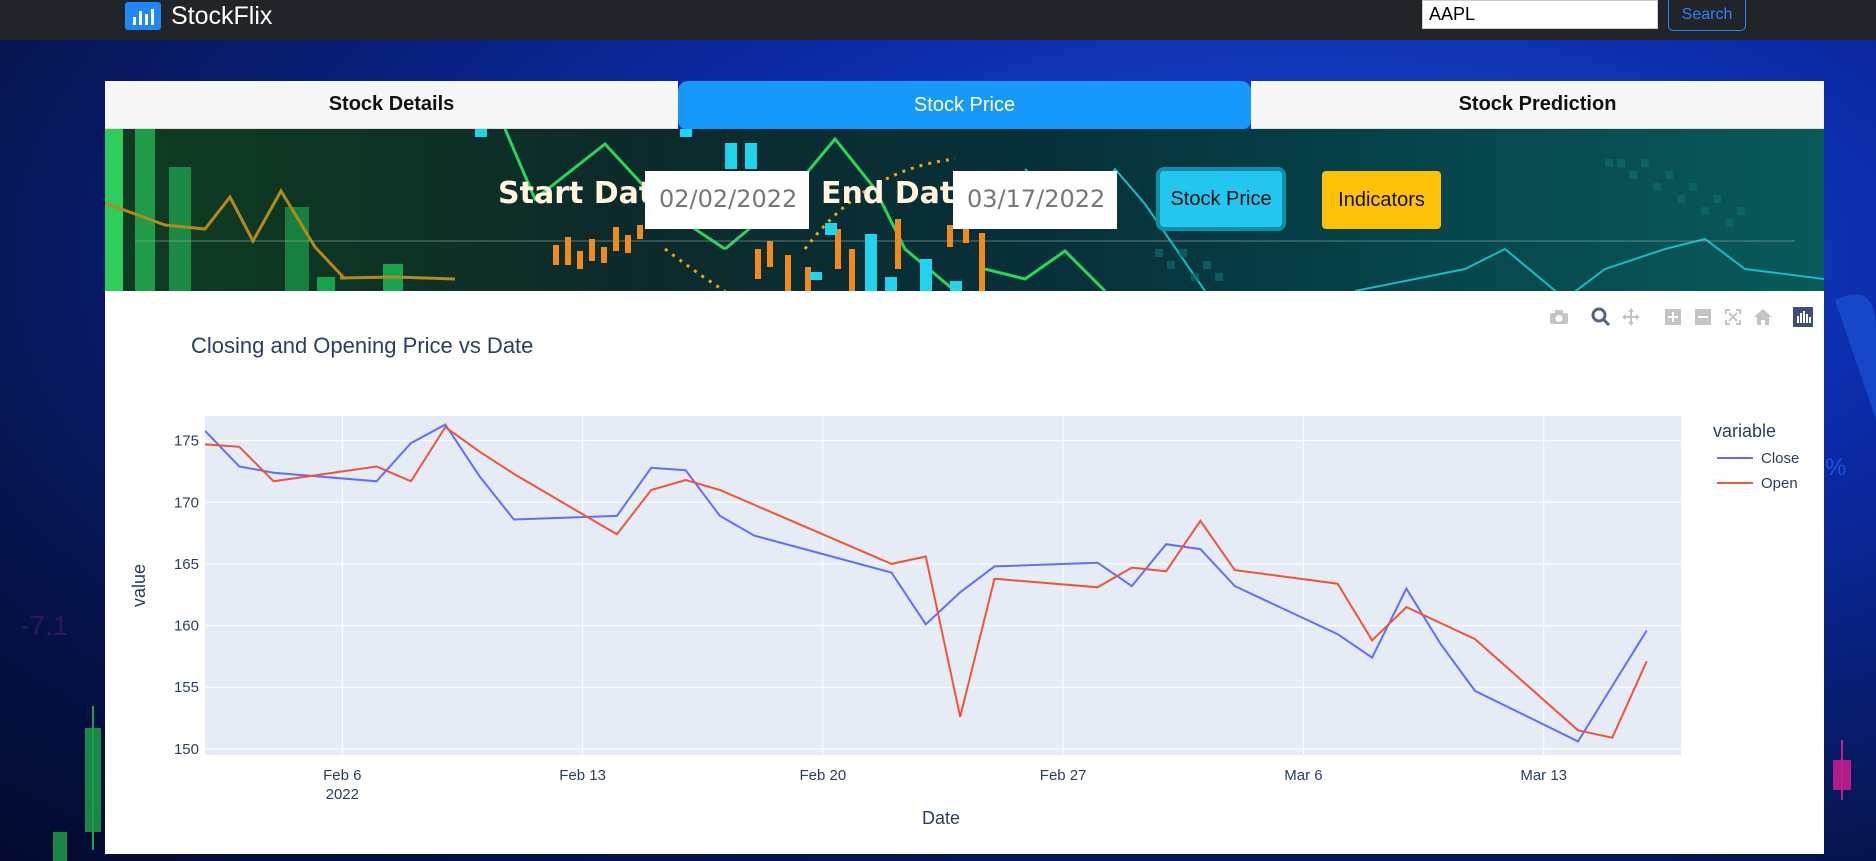 Image resolution: width=1876 pixels, height=861 pixels. What do you see at coordinates (186, 626) in the screenshot?
I see `y-tick-label: 160` at bounding box center [186, 626].